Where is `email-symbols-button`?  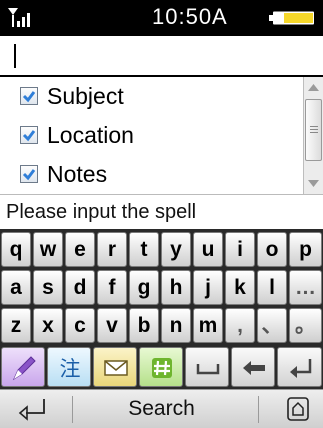 email-symbols-button is located at coordinates (115, 367).